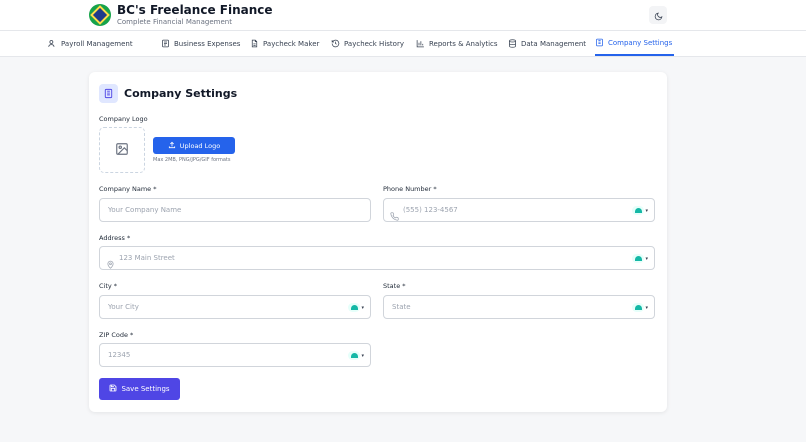 Image resolution: width=806 pixels, height=442 pixels. What do you see at coordinates (640, 42) in the screenshot?
I see `tab-label: Company Settings` at bounding box center [640, 42].